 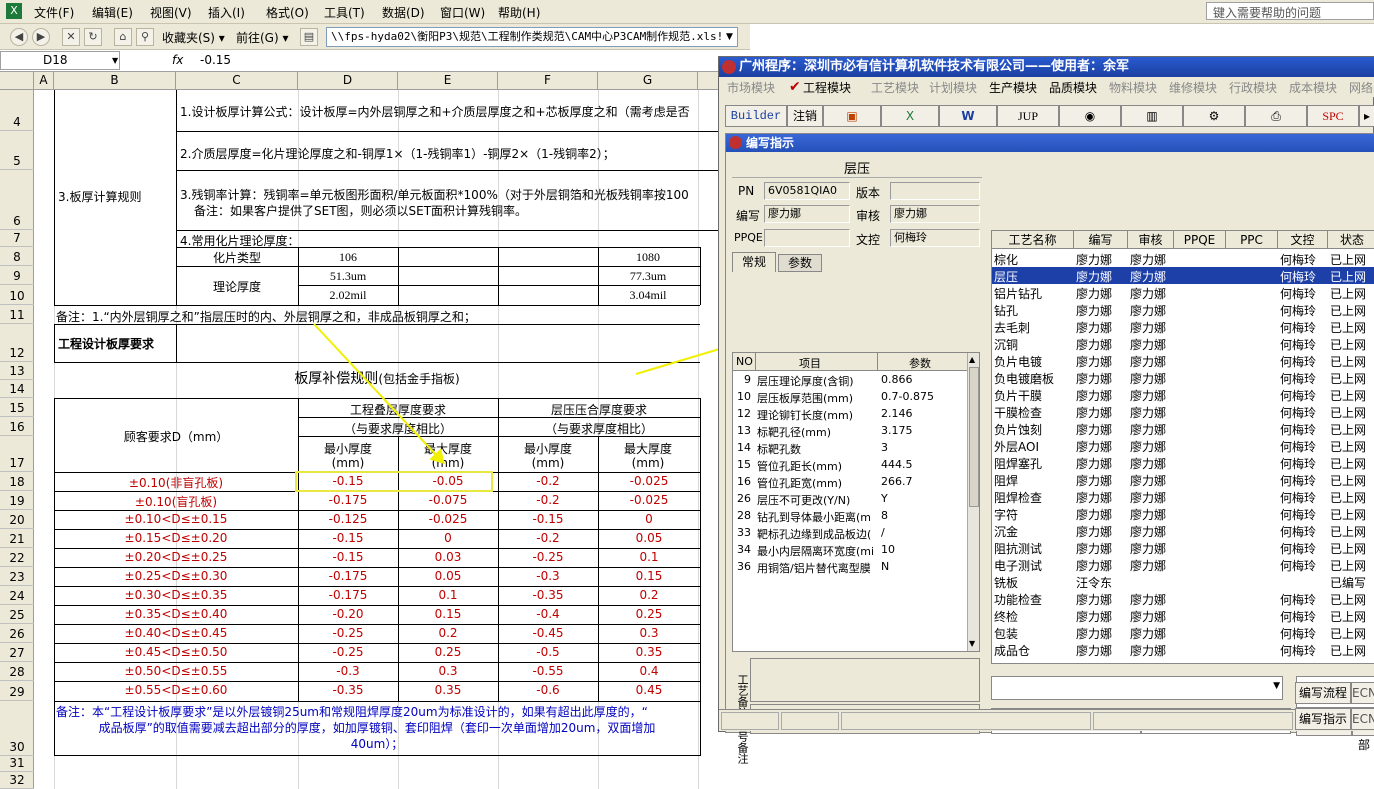 I want to click on comp-range-cell: ±0.50<D≤±0.55, so click(x=176, y=671).